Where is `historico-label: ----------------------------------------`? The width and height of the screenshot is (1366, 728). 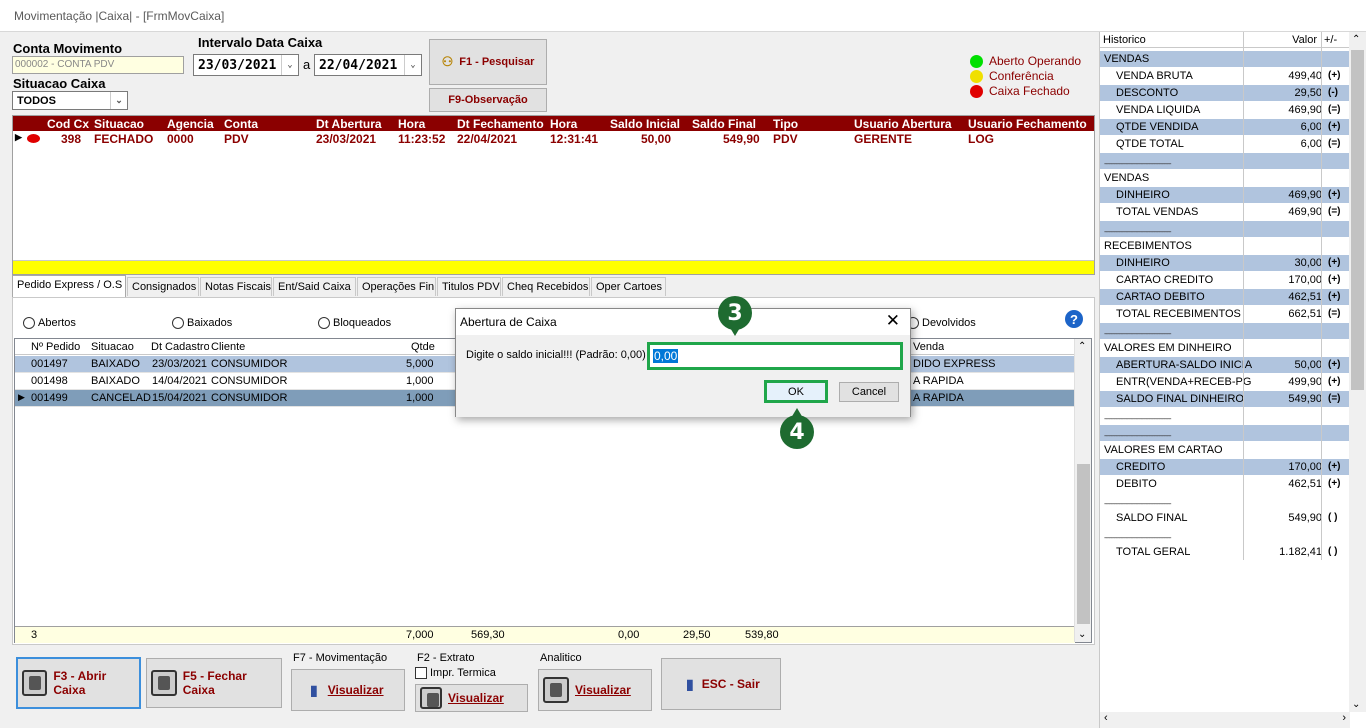
historico-label: ---------------------------------------- is located at coordinates (1138, 537).